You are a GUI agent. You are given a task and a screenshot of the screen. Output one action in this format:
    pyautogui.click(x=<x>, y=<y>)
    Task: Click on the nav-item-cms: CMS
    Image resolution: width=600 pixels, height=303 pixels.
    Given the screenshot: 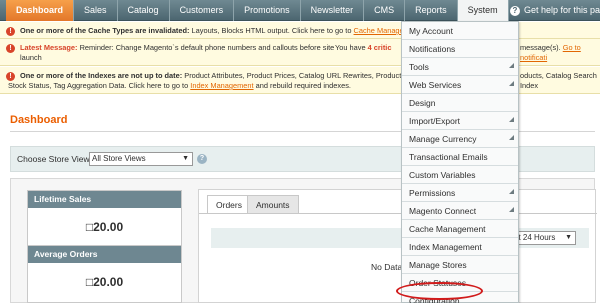 What is the action you would take?
    pyautogui.click(x=385, y=10)
    